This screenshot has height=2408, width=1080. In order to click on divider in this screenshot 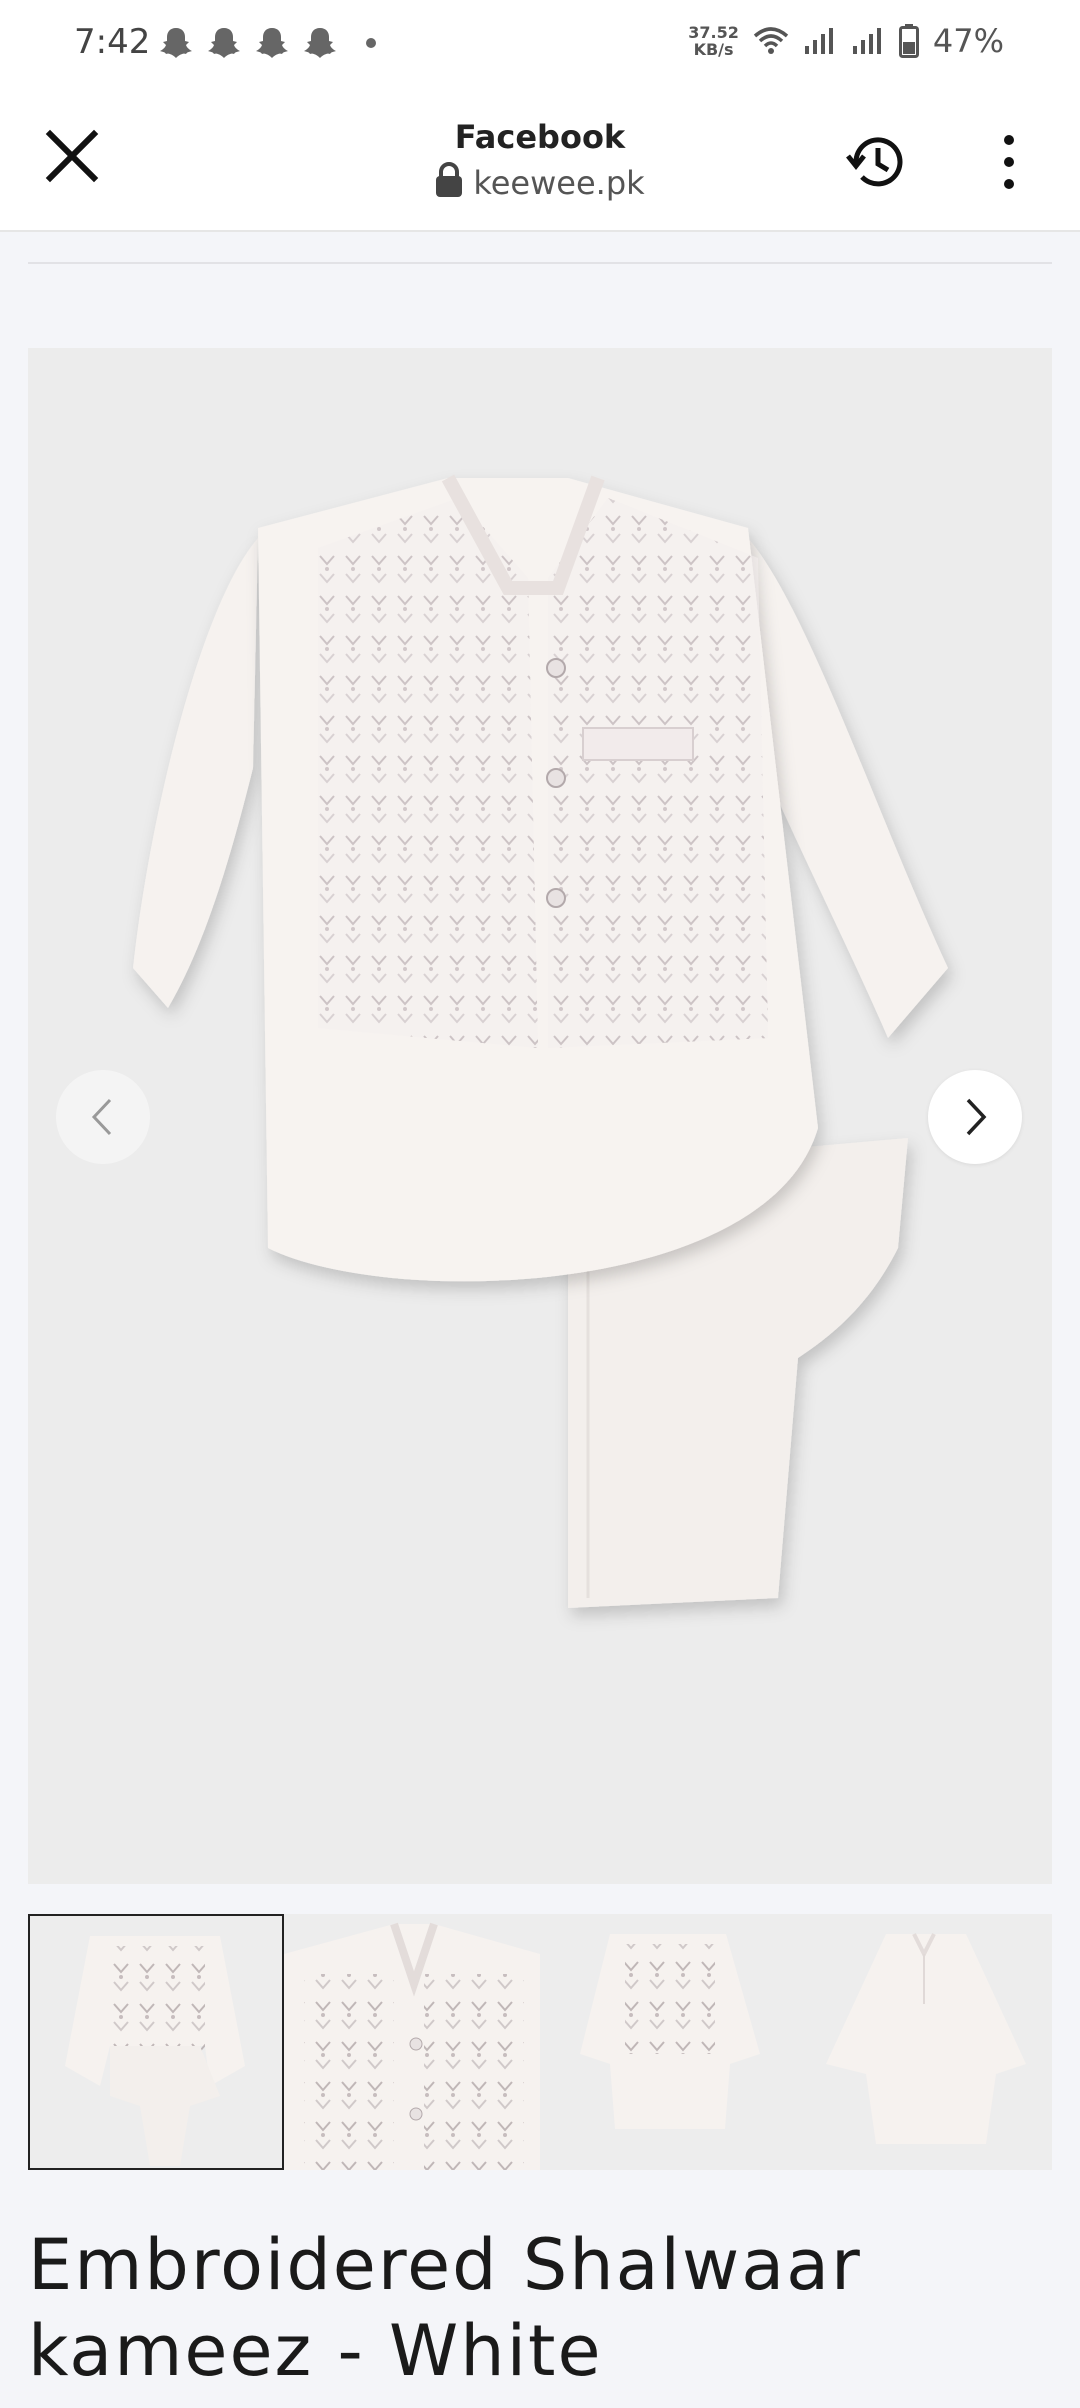, I will do `click(540, 263)`.